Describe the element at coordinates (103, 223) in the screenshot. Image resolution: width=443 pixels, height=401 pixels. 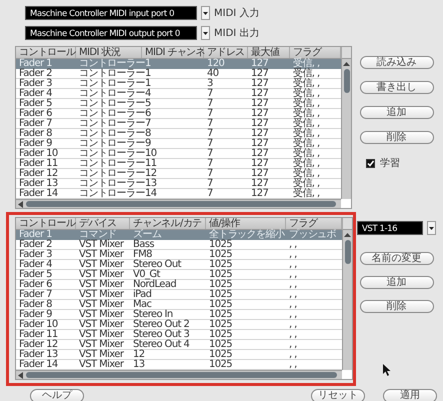
I see `column-header: デバイス` at that location.